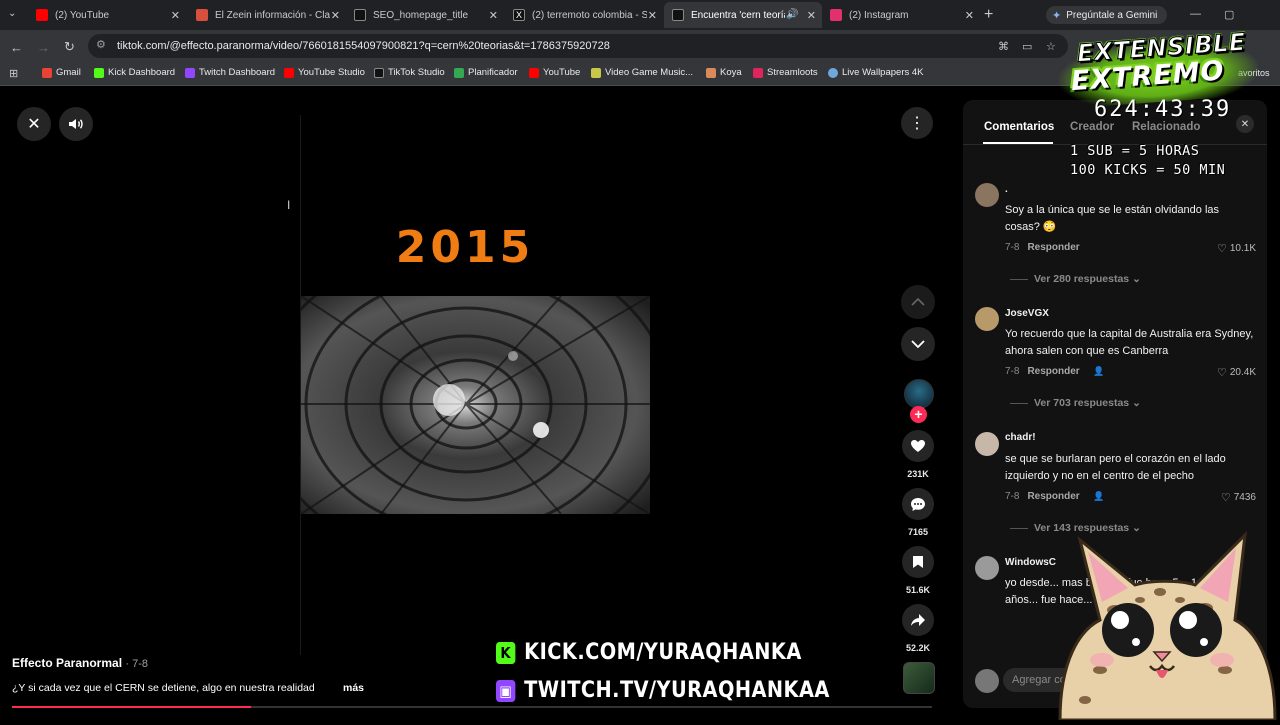 Image resolution: width=1280 pixels, height=725 pixels. What do you see at coordinates (1027, 46) in the screenshot?
I see `cast-icon: ▭` at bounding box center [1027, 46].